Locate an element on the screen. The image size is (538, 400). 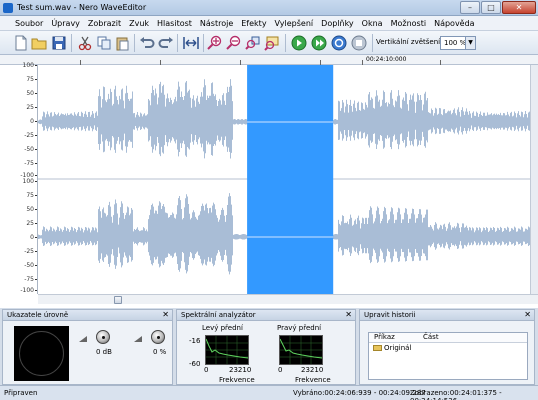
edit-history-pane: Upravit historii ✕ Příkaz Část Originál is located at coordinates (447, 347).